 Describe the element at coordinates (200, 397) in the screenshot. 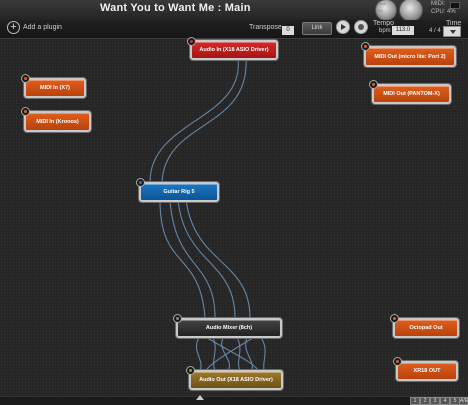

I see `scroll-up-arrow-icon` at that location.